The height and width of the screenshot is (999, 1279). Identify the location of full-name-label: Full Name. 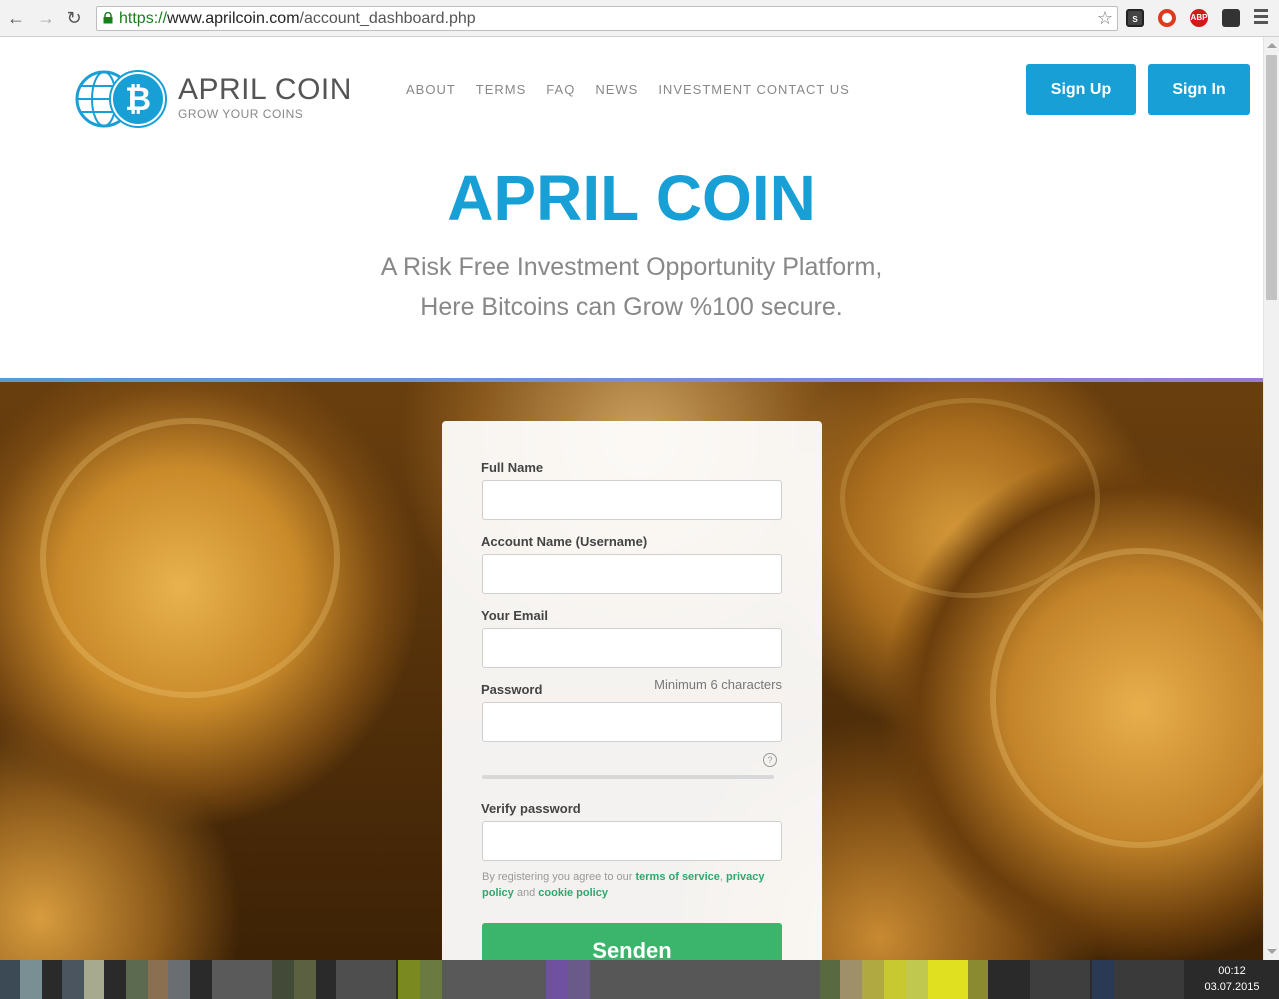
(512, 467).